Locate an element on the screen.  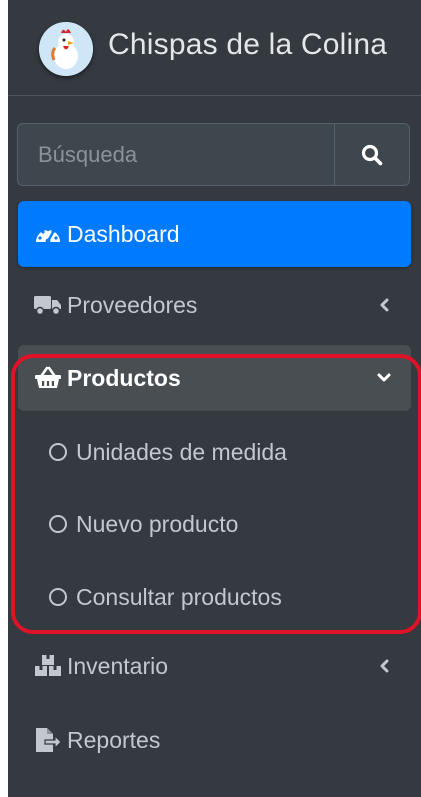
nav-item-inventario: Inventario is located at coordinates (214, 666).